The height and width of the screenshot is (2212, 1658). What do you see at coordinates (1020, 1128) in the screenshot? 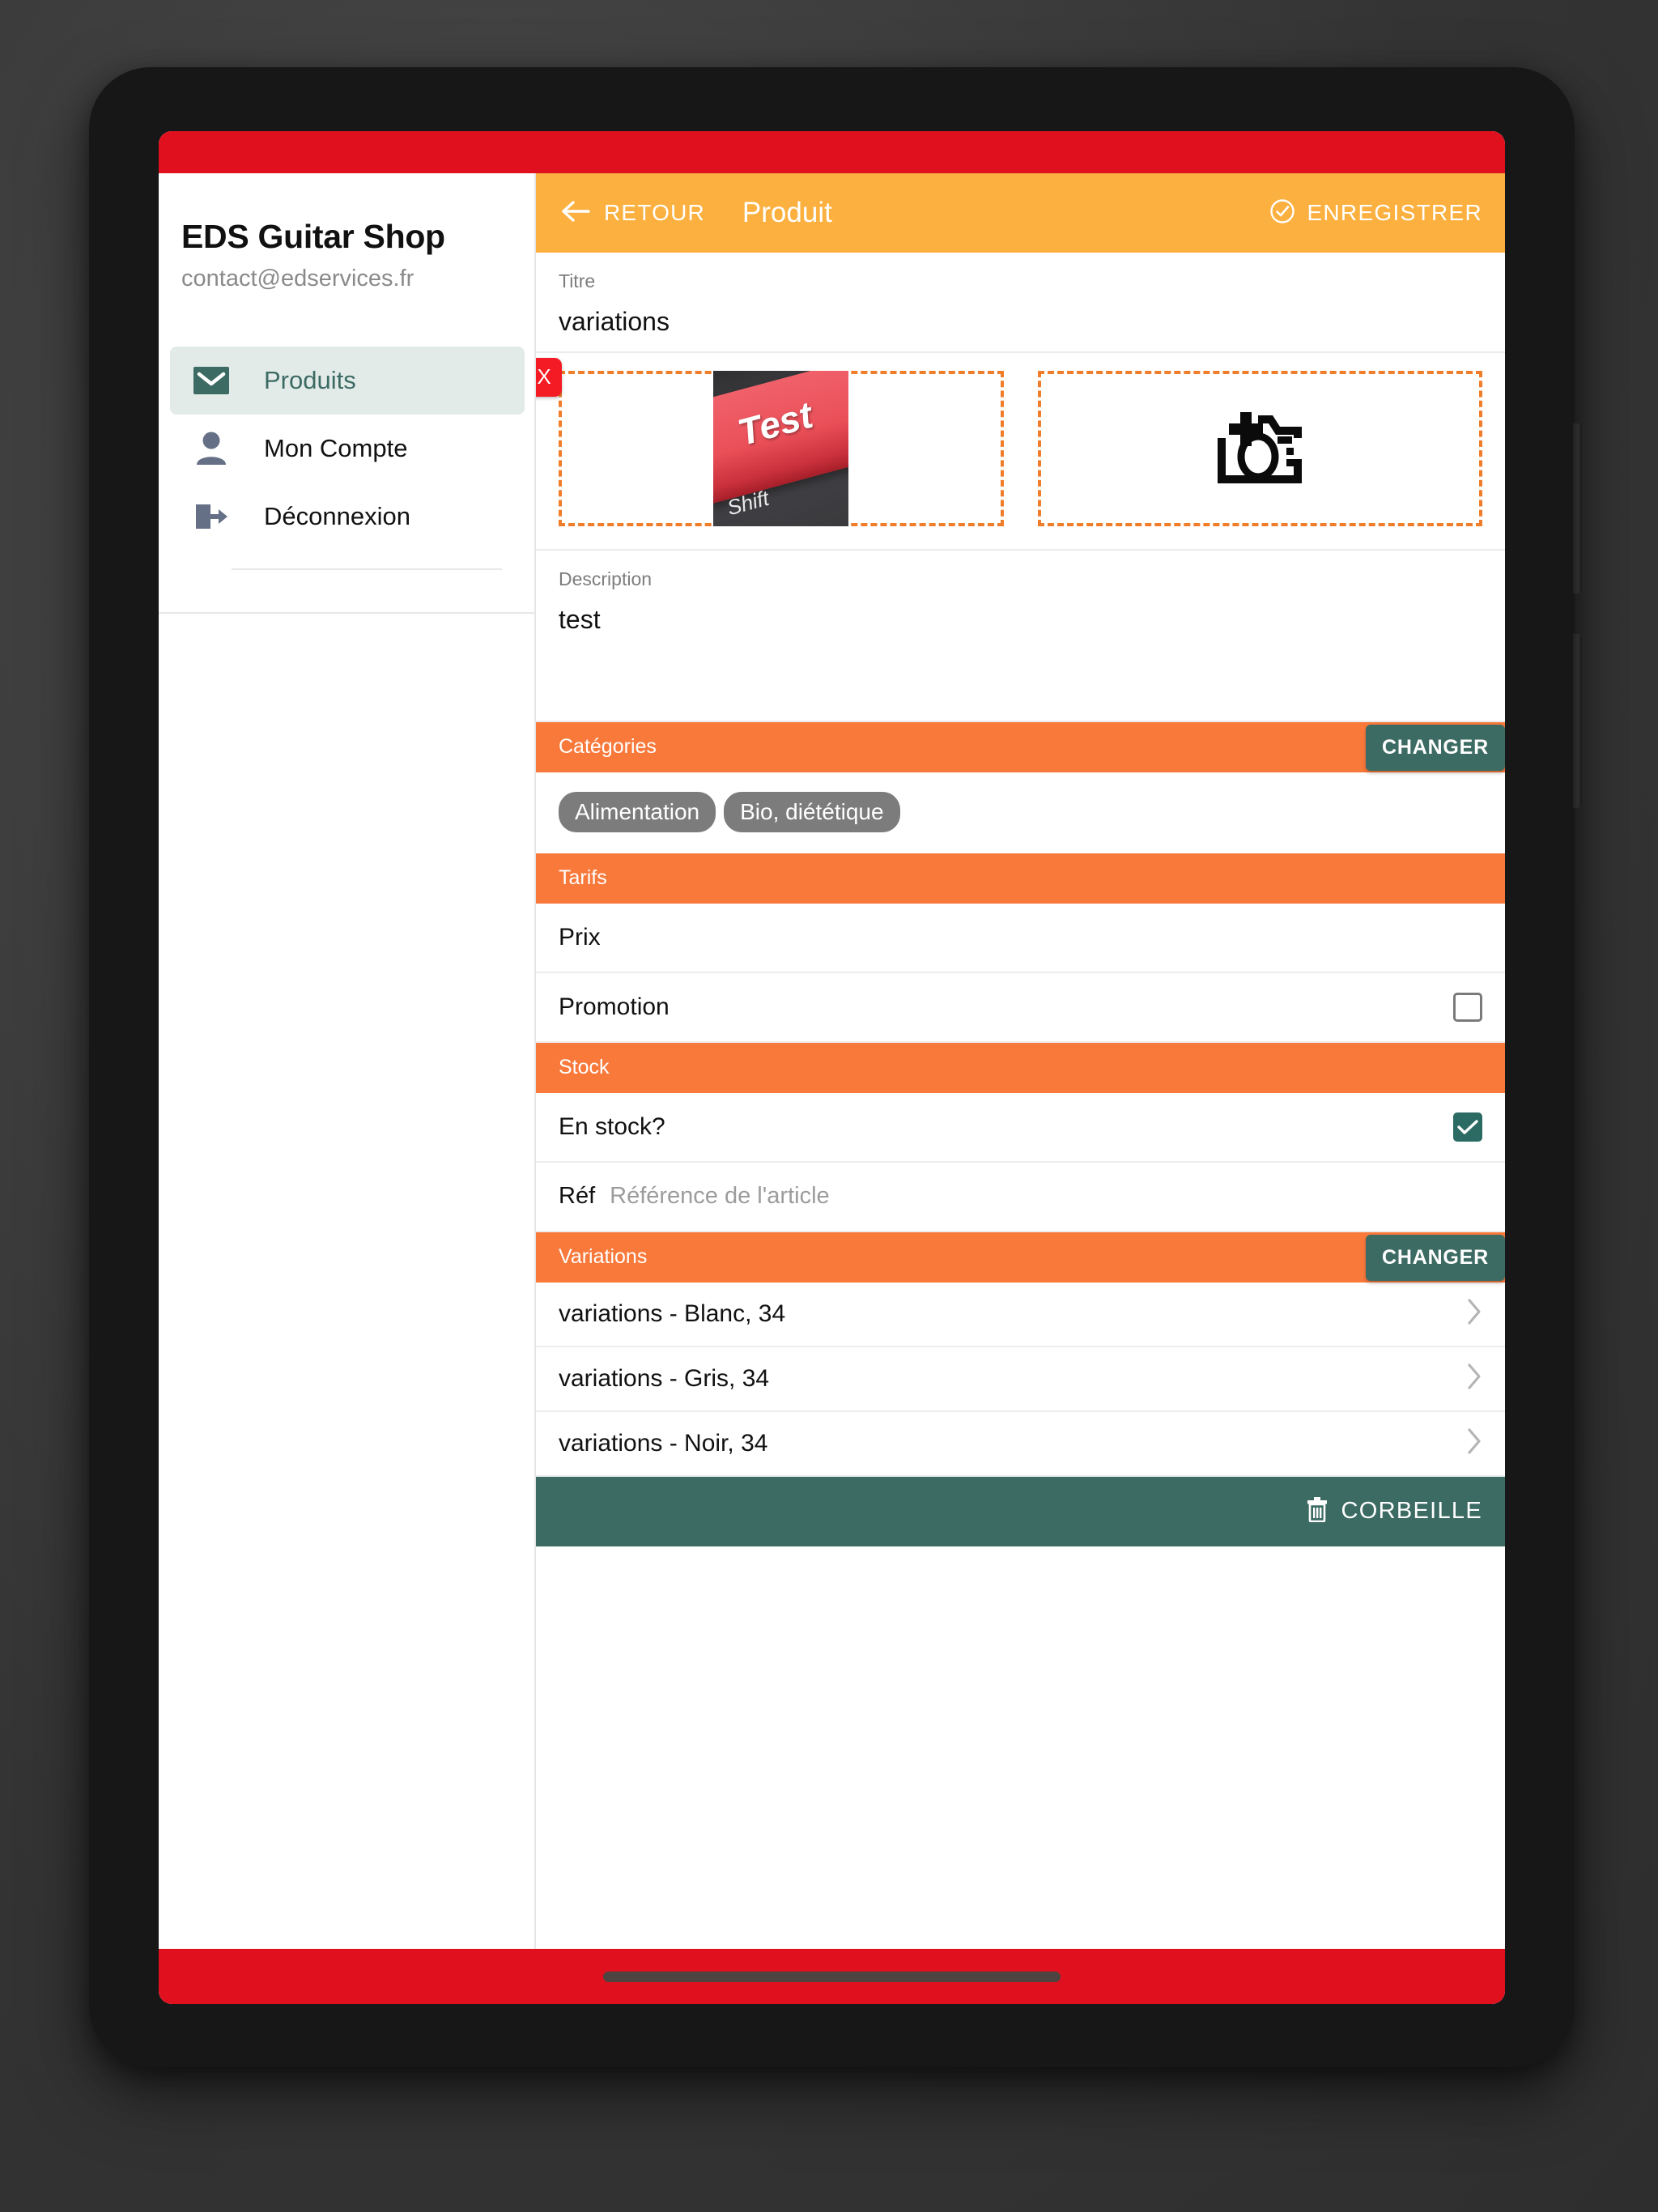
I see `row-en-stock: En stock?` at bounding box center [1020, 1128].